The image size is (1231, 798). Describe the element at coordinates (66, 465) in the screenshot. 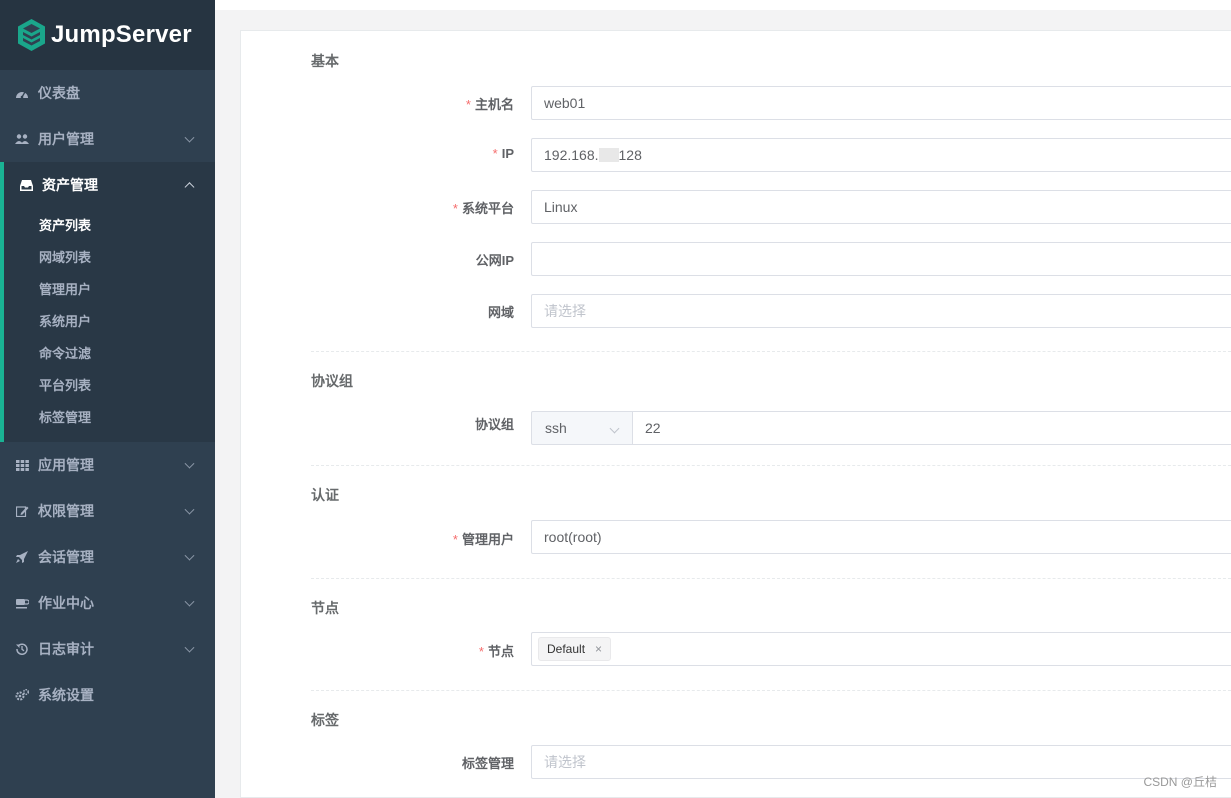

I see `nav-applications-label: 应用管理` at that location.